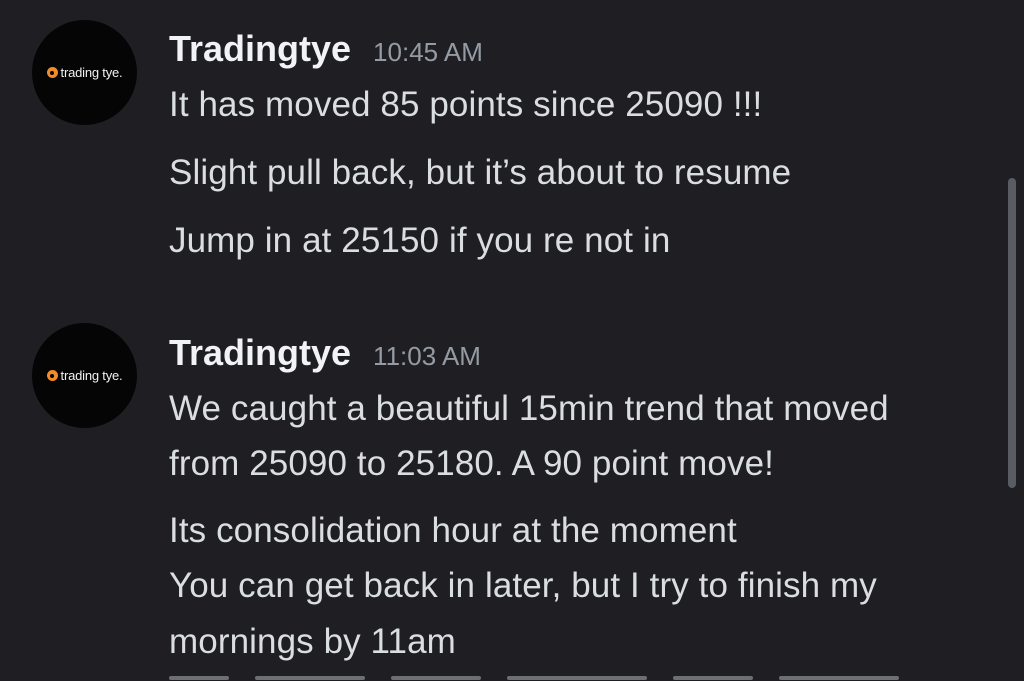 This screenshot has height=681, width=1024. Describe the element at coordinates (428, 52) in the screenshot. I see `timestamp: 10:45 AM` at that location.